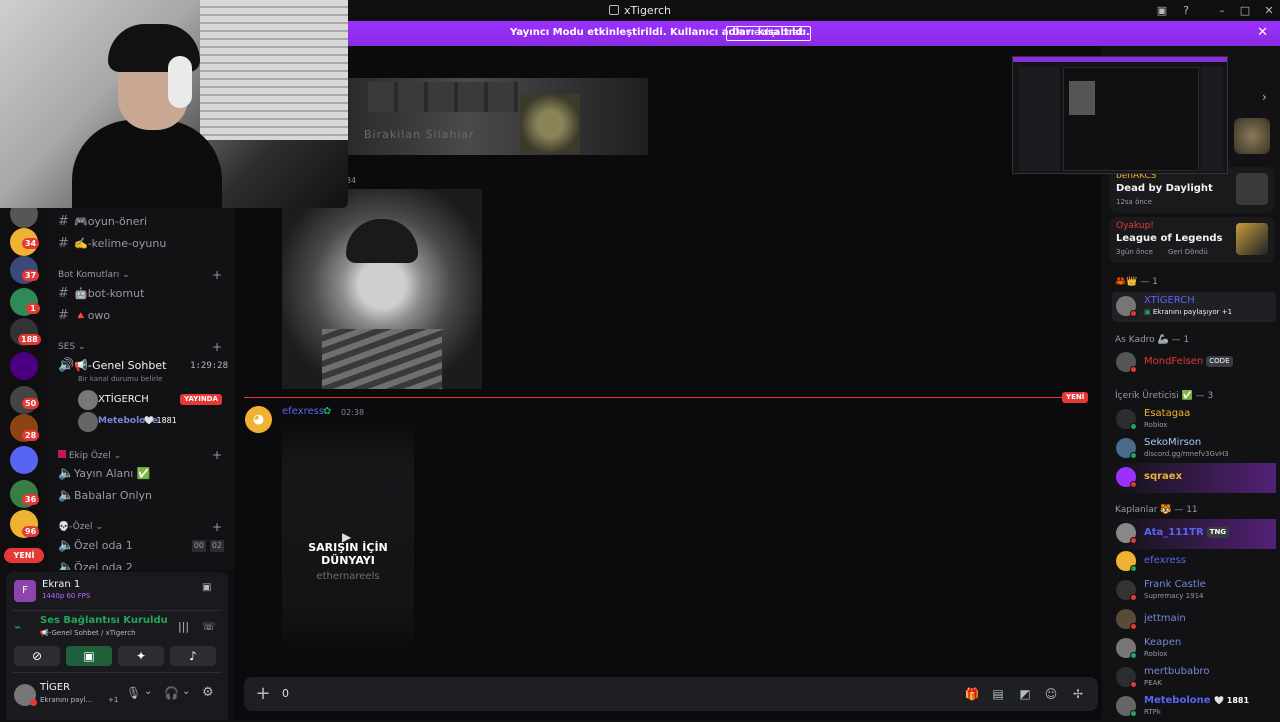 This screenshot has height=722, width=1280. I want to click on soundboard-button: ♪, so click(193, 656).